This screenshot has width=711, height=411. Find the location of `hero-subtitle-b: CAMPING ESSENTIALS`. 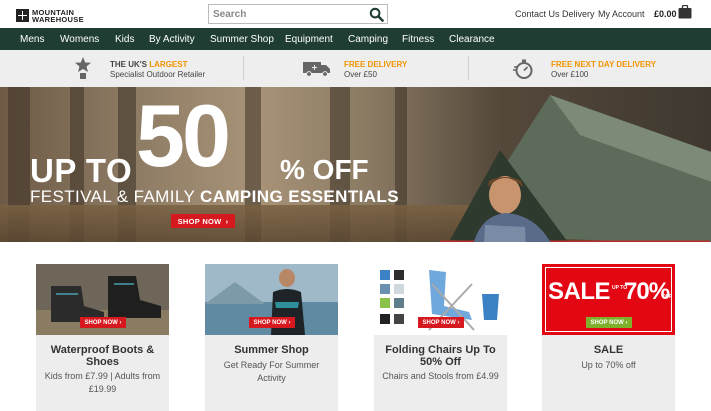

hero-subtitle-b: CAMPING ESSENTIALS is located at coordinates (299, 196).